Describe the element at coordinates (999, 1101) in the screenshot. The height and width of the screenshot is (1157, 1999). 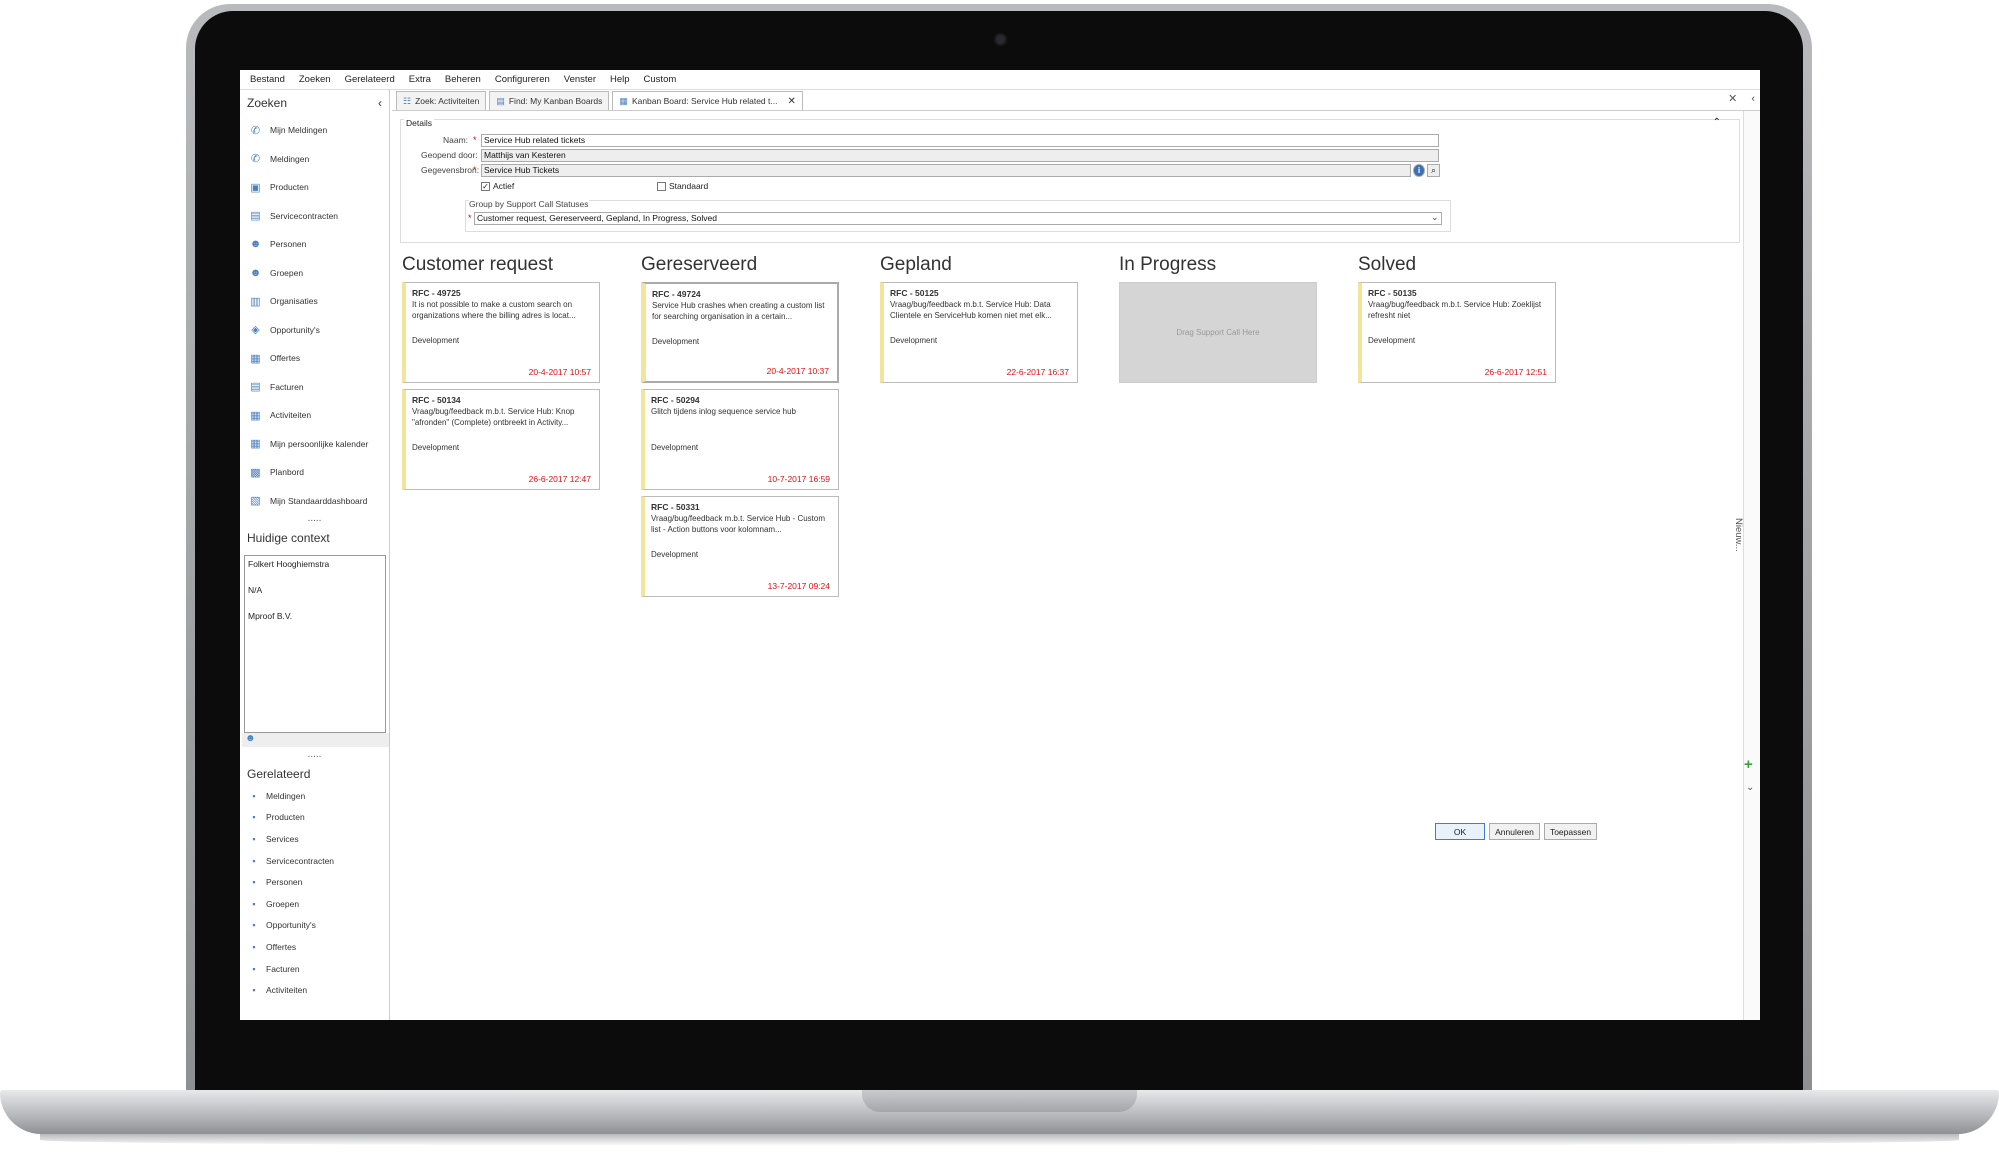
I see `laptop-notch` at that location.